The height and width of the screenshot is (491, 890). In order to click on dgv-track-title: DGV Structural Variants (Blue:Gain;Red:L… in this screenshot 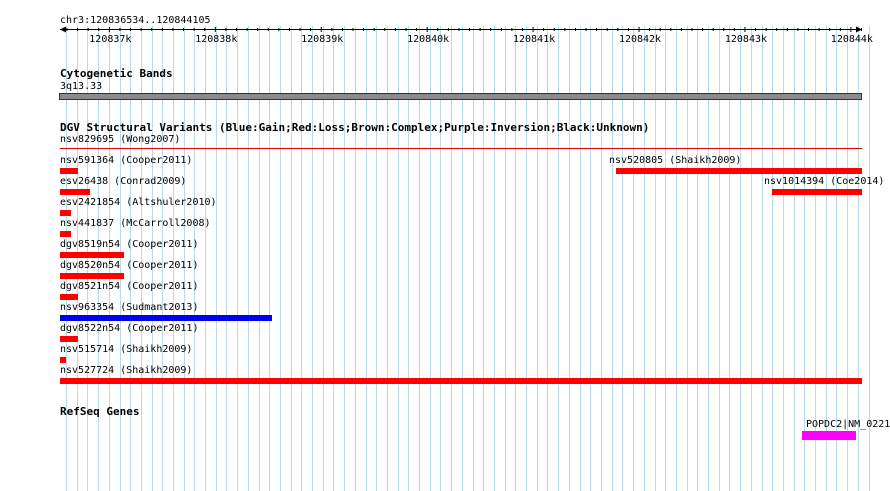, I will do `click(355, 127)`.